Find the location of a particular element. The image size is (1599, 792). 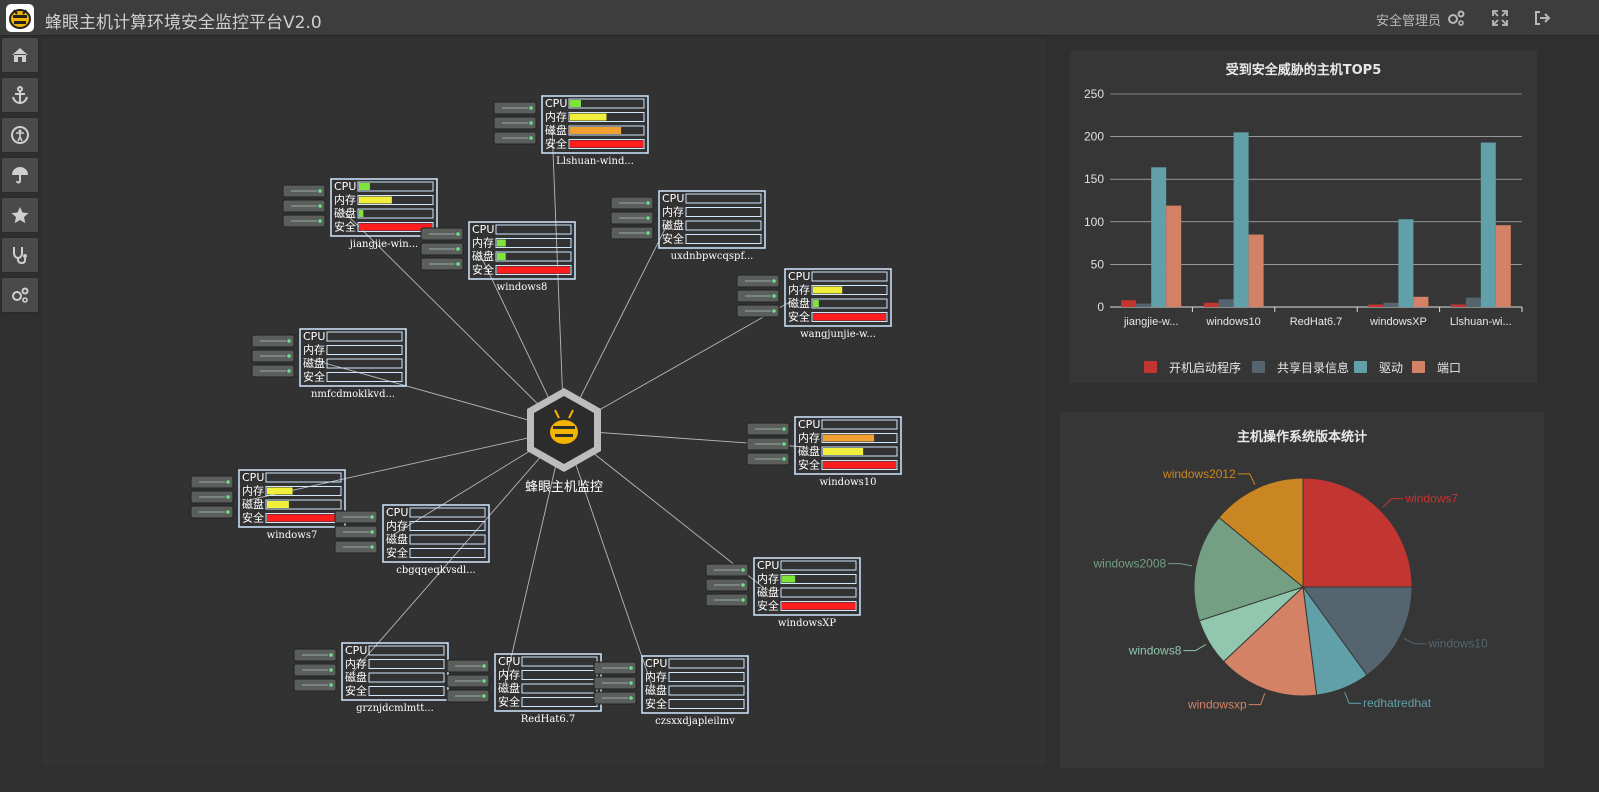

pie-label: windows7 is located at coordinates (1431, 499).